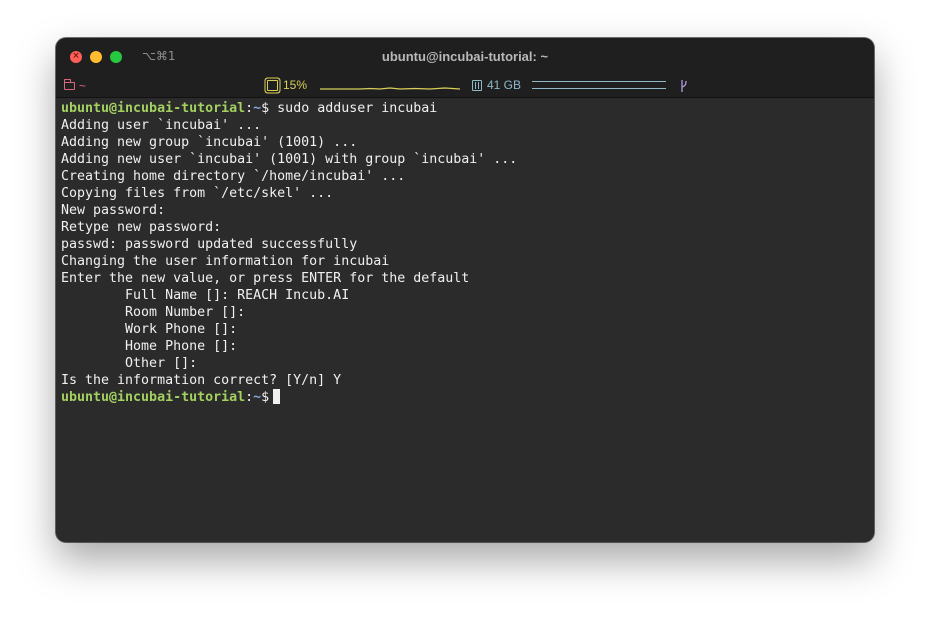 The image size is (930, 617). Describe the element at coordinates (201, 380) in the screenshot. I see `output-line: Is the information correct? [Y/n] Y` at that location.